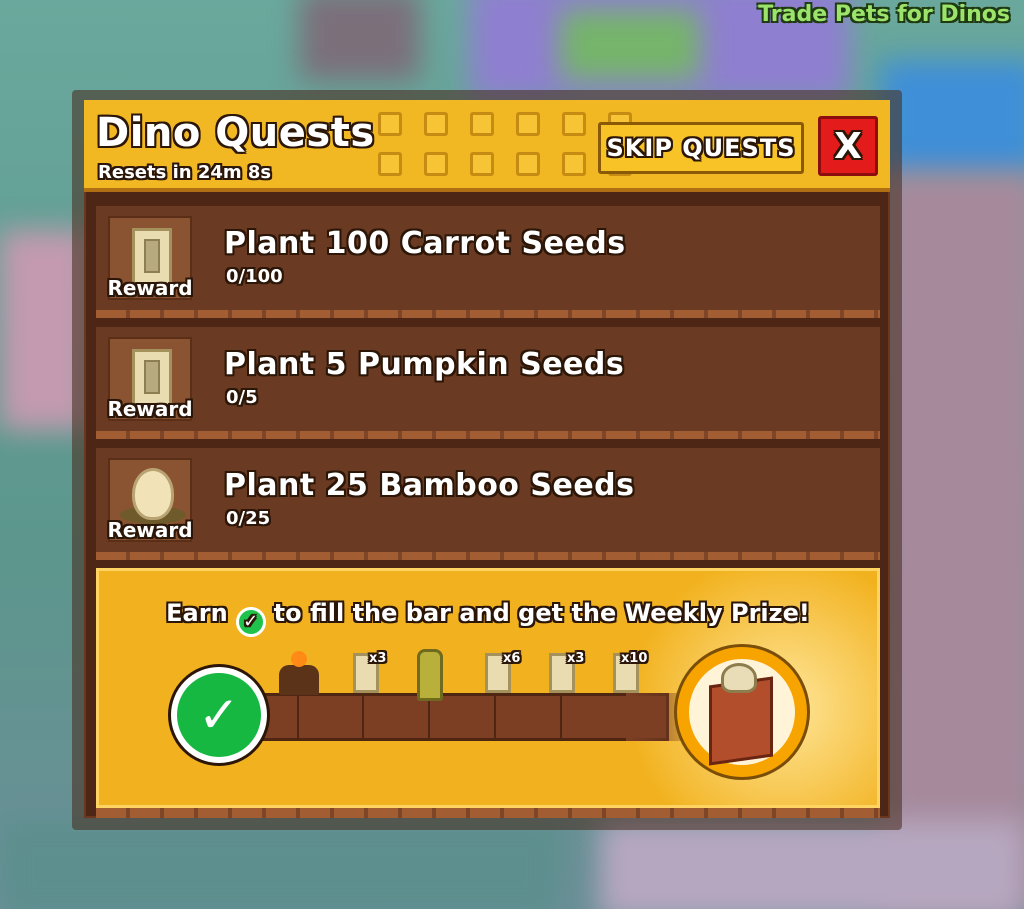 The height and width of the screenshot is (909, 1024). What do you see at coordinates (488, 813) in the screenshot?
I see `panel-bottom-trim` at bounding box center [488, 813].